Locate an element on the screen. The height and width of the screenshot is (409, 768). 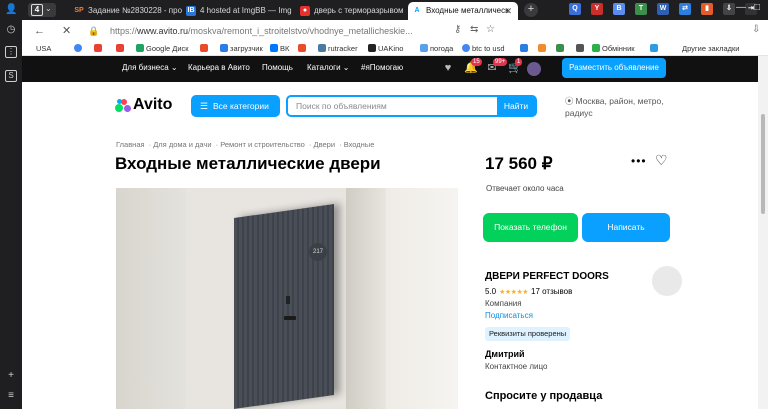
back-icon: ← is located at coordinates (39, 31).